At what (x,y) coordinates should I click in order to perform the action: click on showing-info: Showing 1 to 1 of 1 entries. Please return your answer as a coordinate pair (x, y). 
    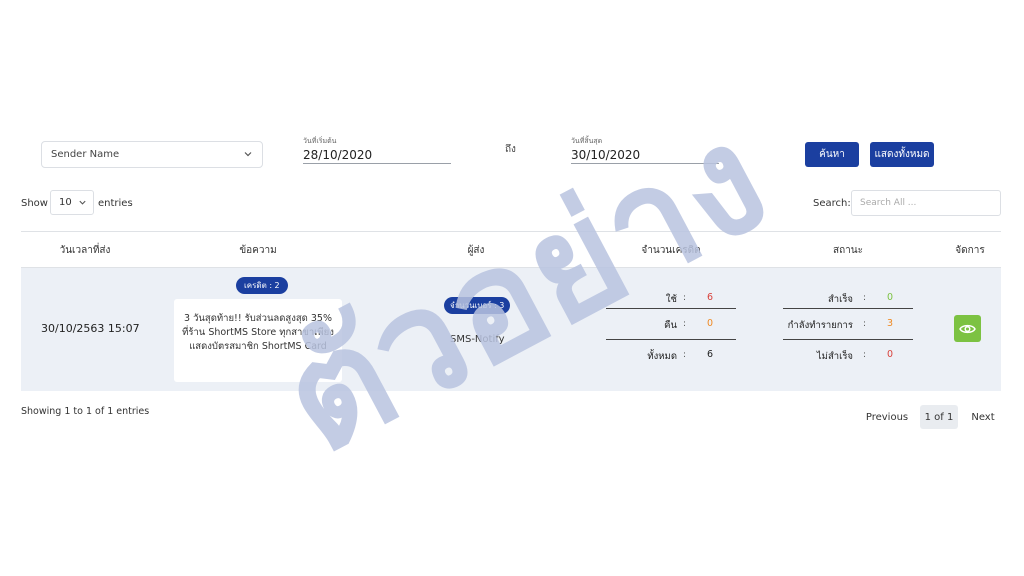
    Looking at the image, I should click on (85, 411).